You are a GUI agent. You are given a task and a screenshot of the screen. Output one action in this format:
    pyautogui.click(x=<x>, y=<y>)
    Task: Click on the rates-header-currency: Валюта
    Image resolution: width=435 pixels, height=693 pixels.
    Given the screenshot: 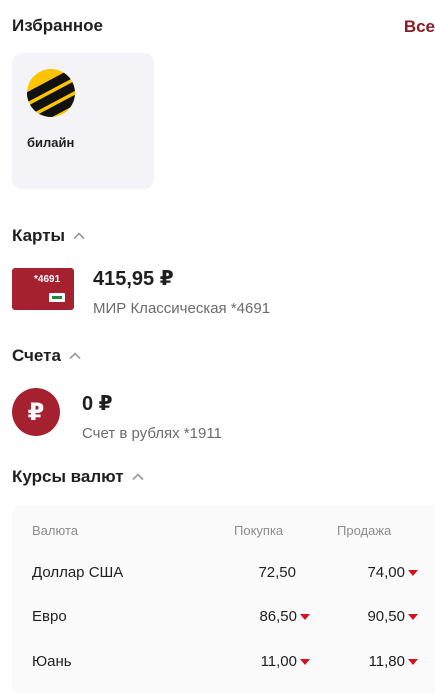 What is the action you would take?
    pyautogui.click(x=55, y=530)
    